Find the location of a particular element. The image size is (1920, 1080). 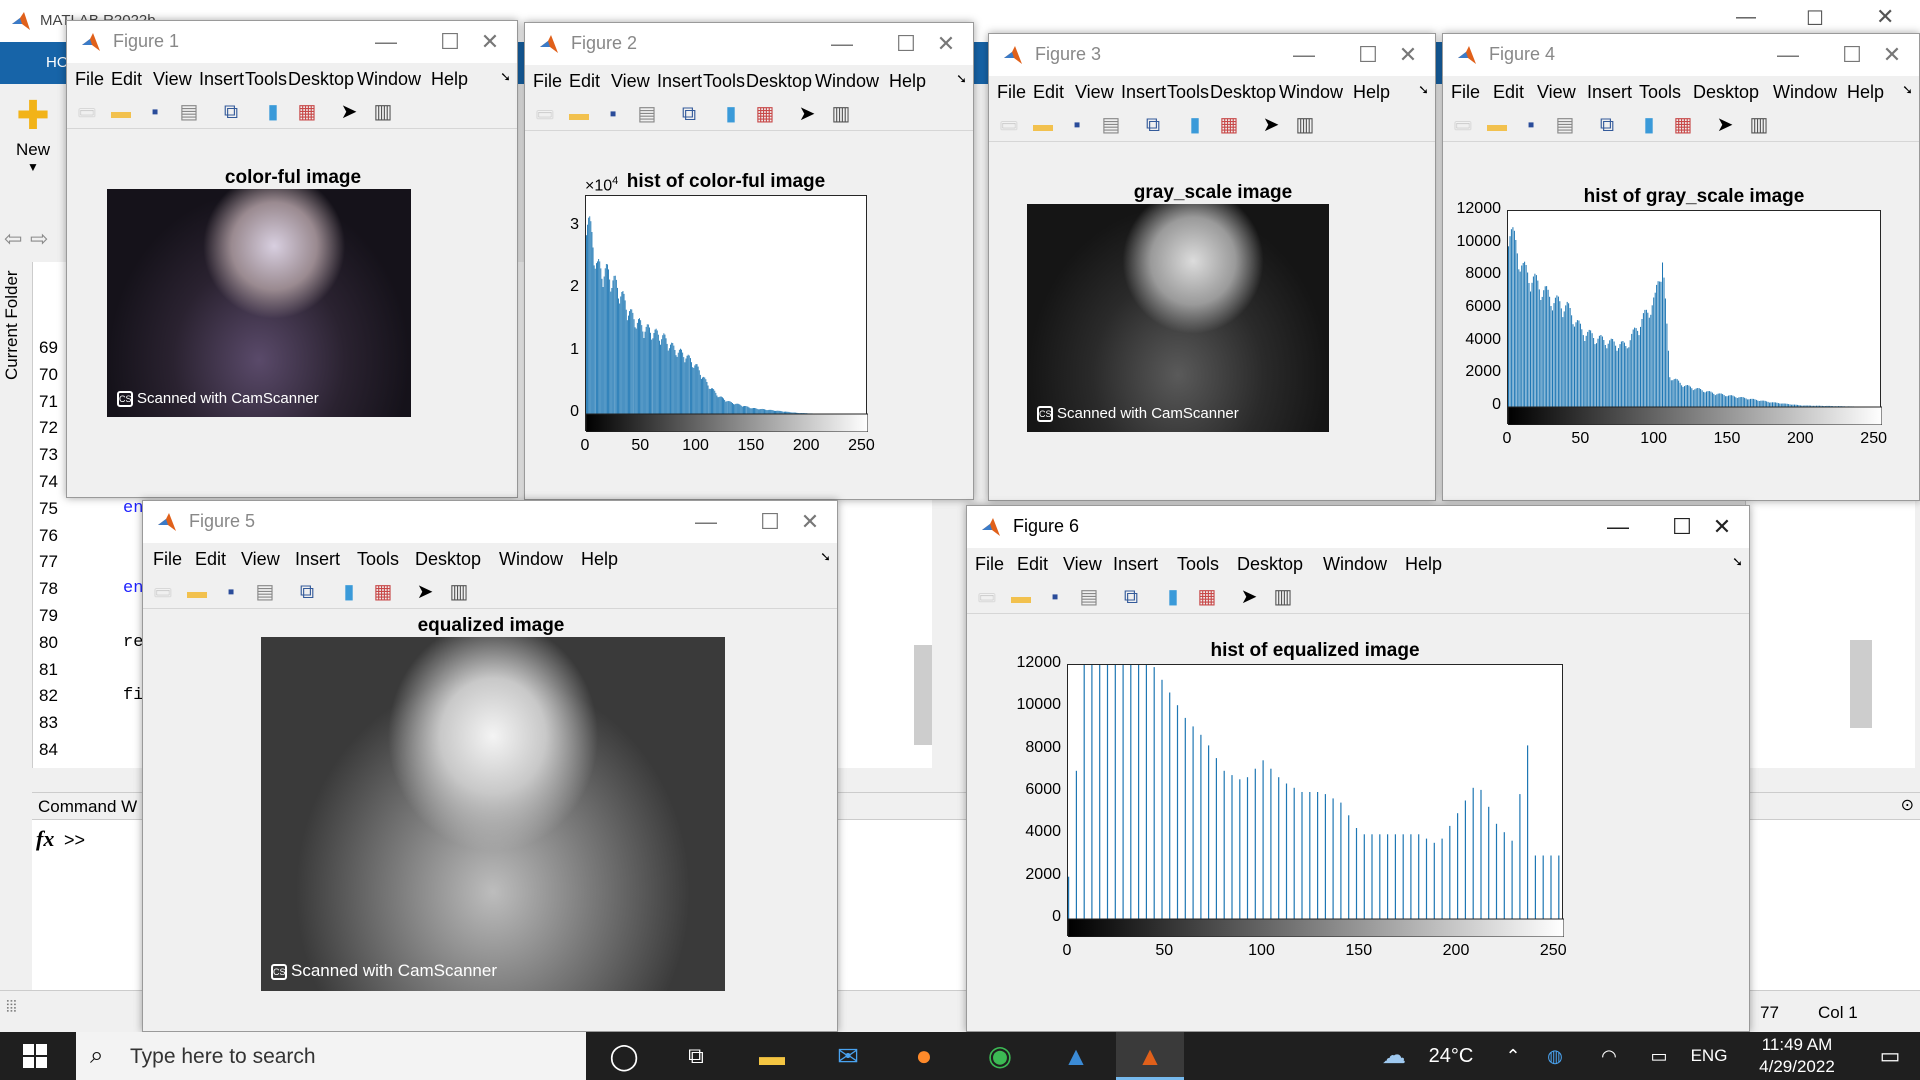

battery-icon: ▭ is located at coordinates (1659, 1056).